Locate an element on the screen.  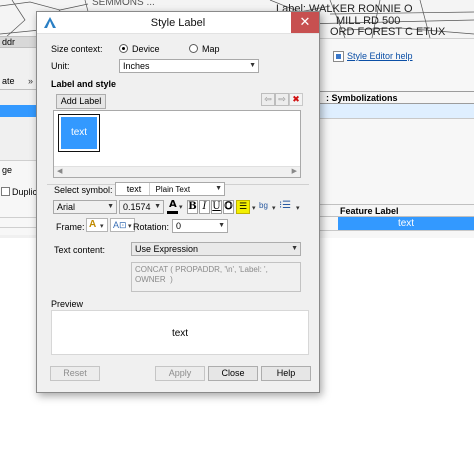
close-icon: ✕ is located at coordinates (305, 22).